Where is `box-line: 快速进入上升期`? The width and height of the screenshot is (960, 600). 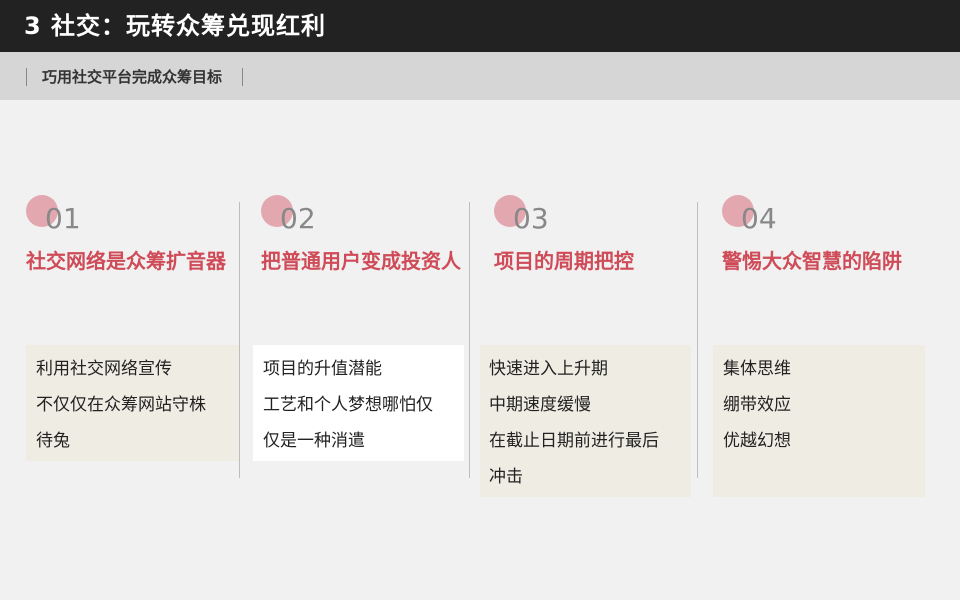
box-line: 快速进入上升期 is located at coordinates (548, 369).